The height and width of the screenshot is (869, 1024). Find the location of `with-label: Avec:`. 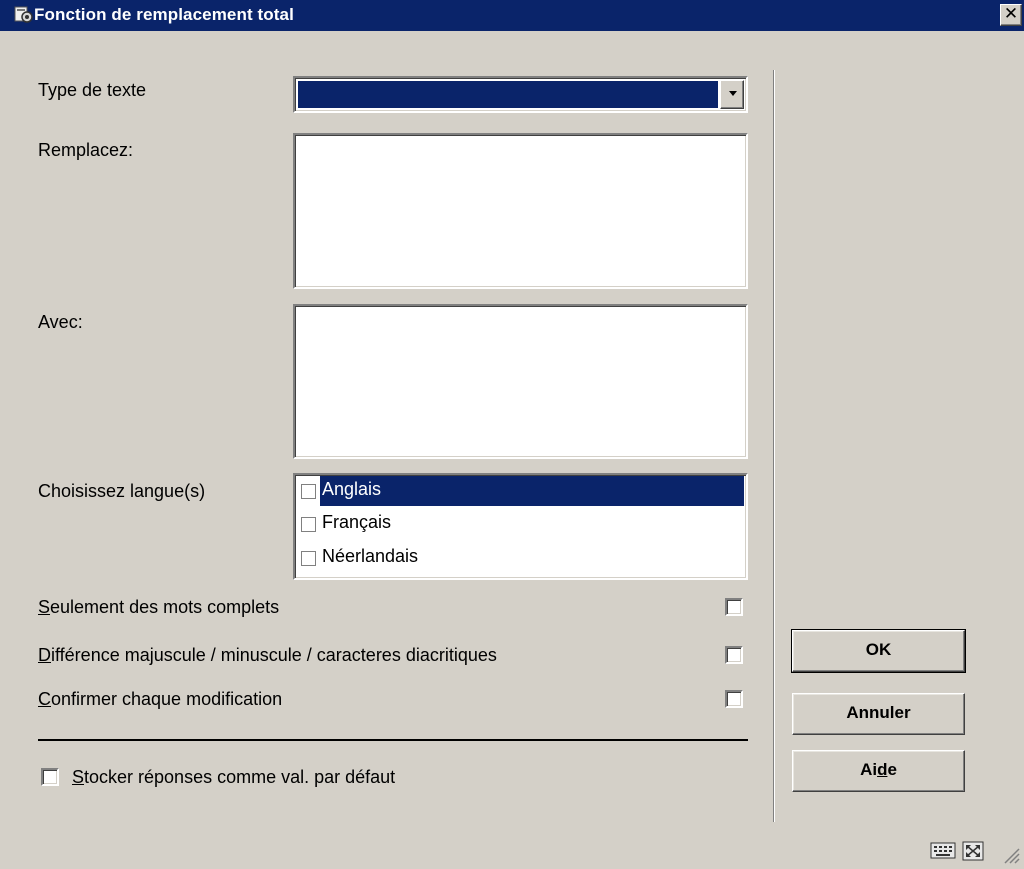

with-label: Avec: is located at coordinates (60, 322).